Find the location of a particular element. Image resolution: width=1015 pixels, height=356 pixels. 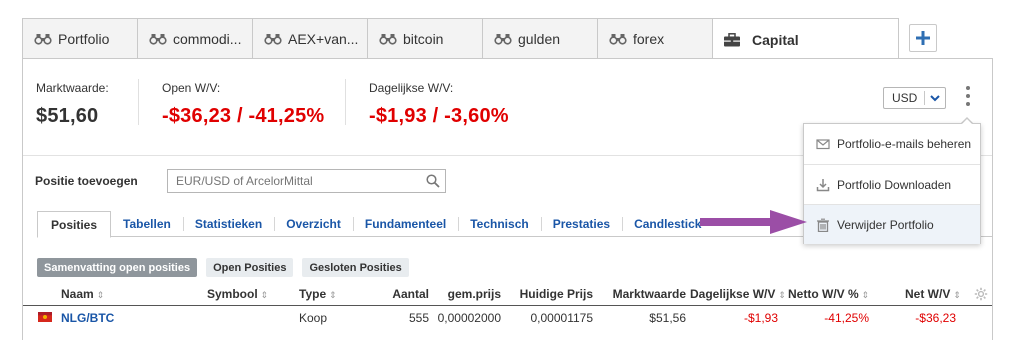

tab-label: bitcoin is located at coordinates (423, 39).